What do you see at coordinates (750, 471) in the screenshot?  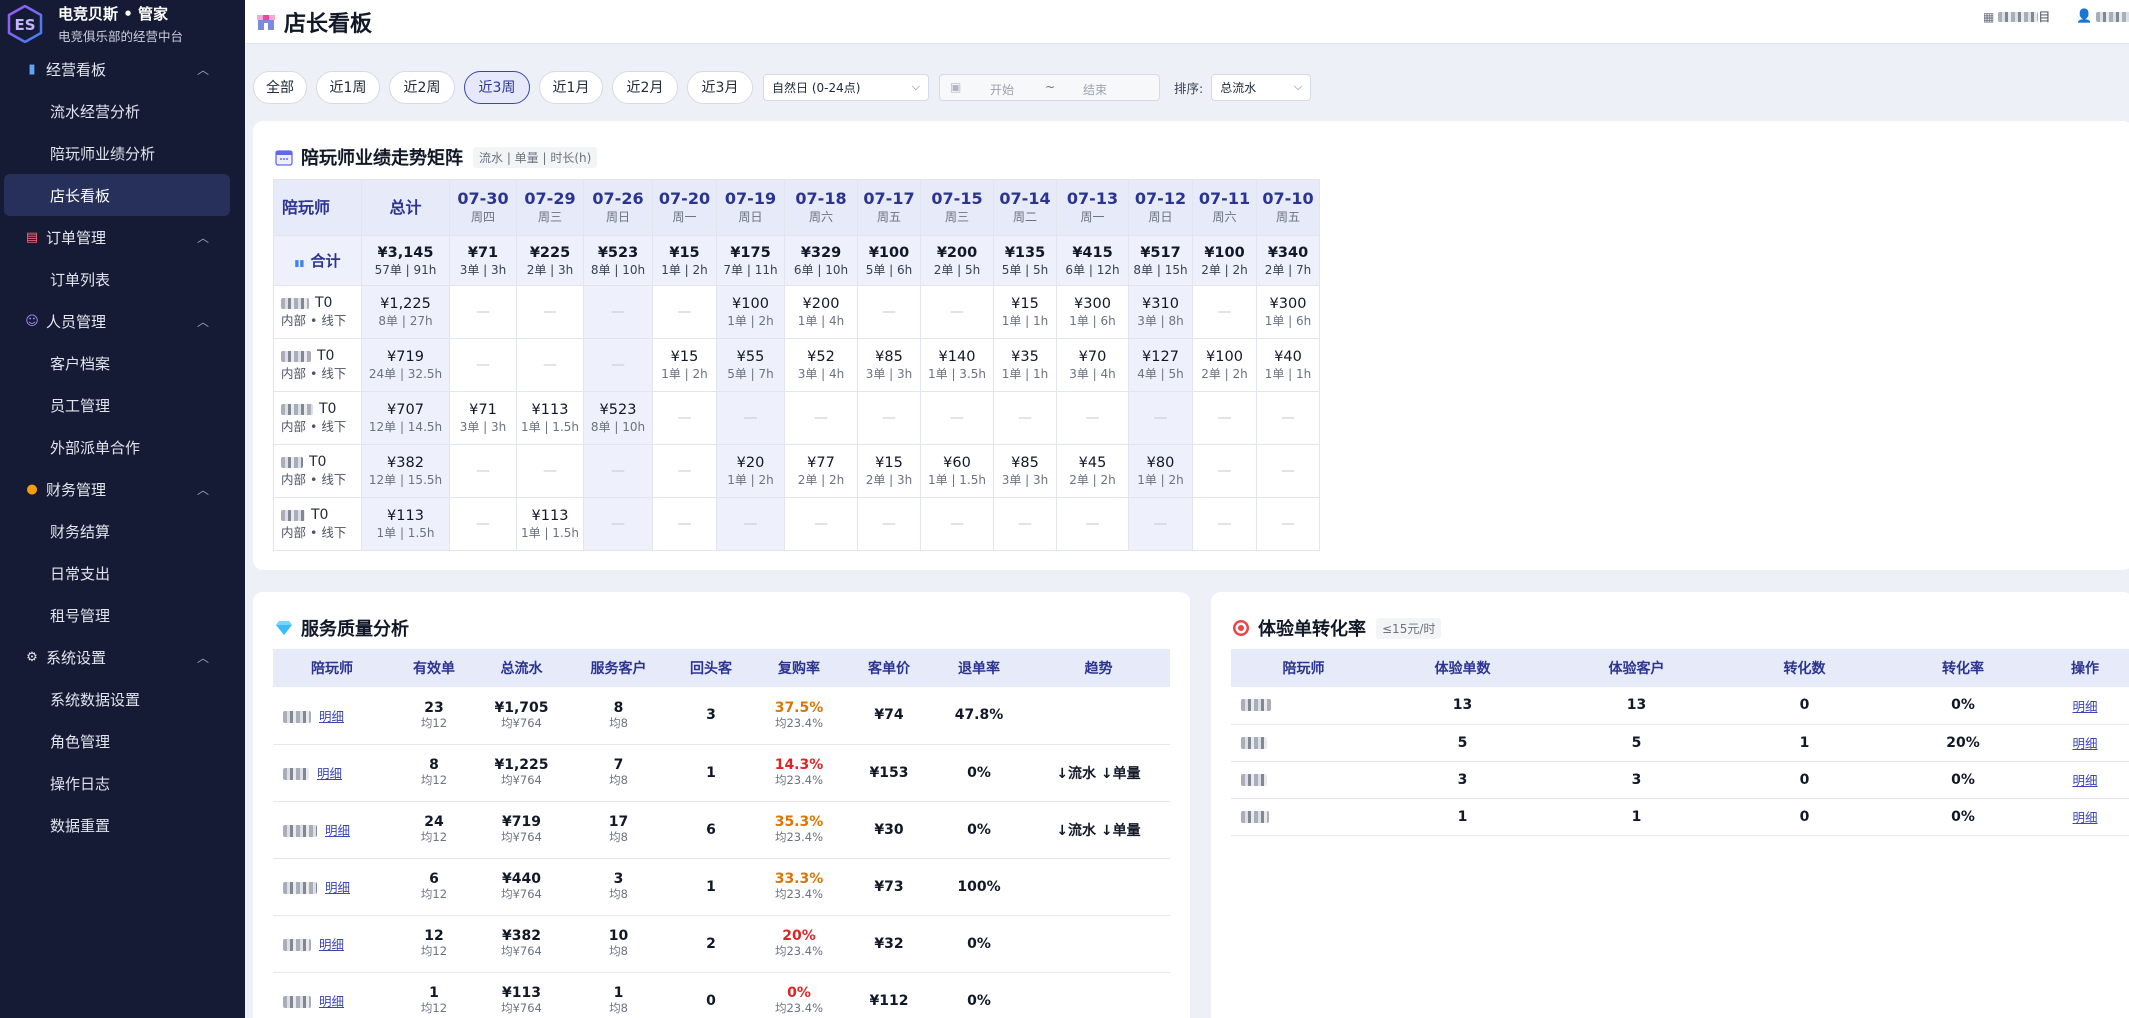 I see `matrix-value-cell: ¥20 1单 | 2h` at bounding box center [750, 471].